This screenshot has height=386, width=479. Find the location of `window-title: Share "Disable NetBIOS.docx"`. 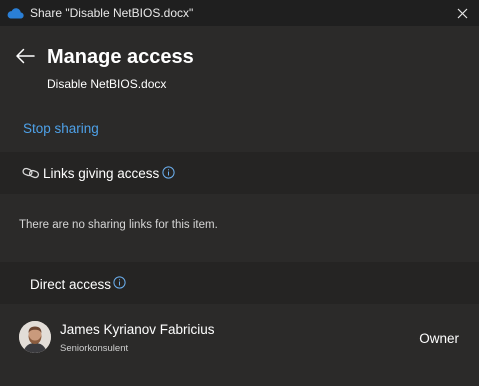

window-title: Share "Disable NetBIOS.docx" is located at coordinates (112, 13).